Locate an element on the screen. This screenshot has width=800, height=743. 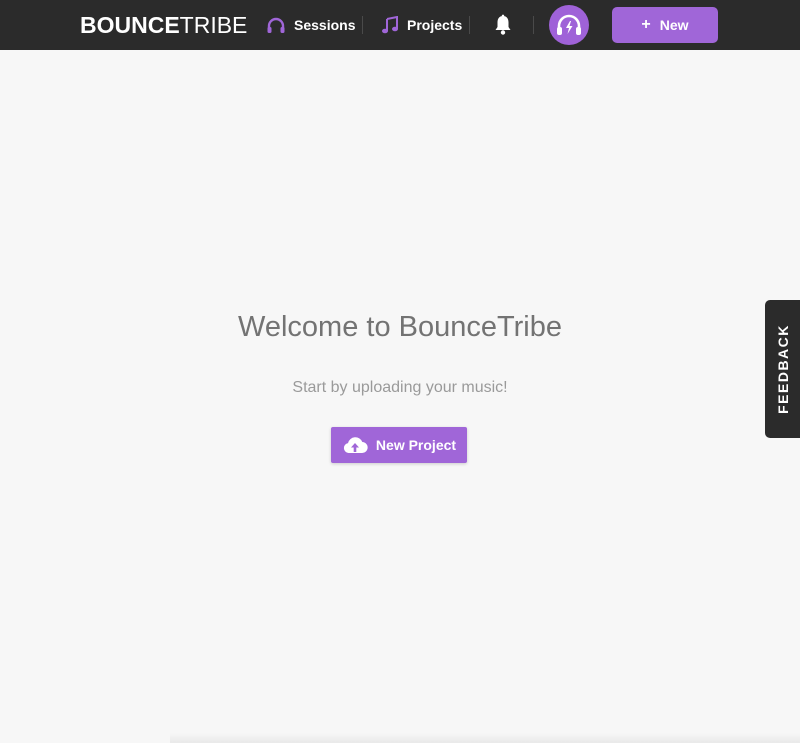
top-navigation-bar: BOUNCETRIBE Sessions Projects + New is located at coordinates (400, 25).